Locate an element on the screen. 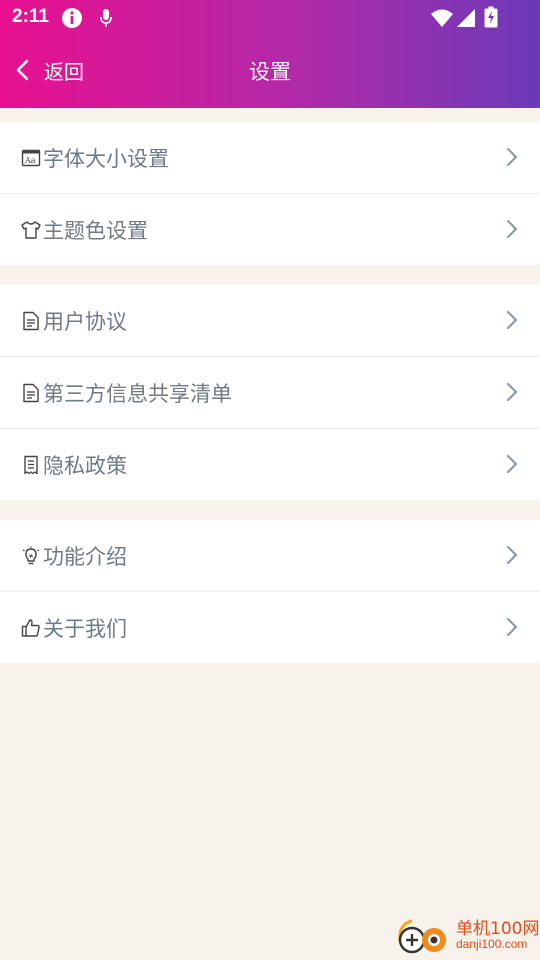  settings-group-display: Aa 字体大小设置 主题色设置 is located at coordinates (270, 193).